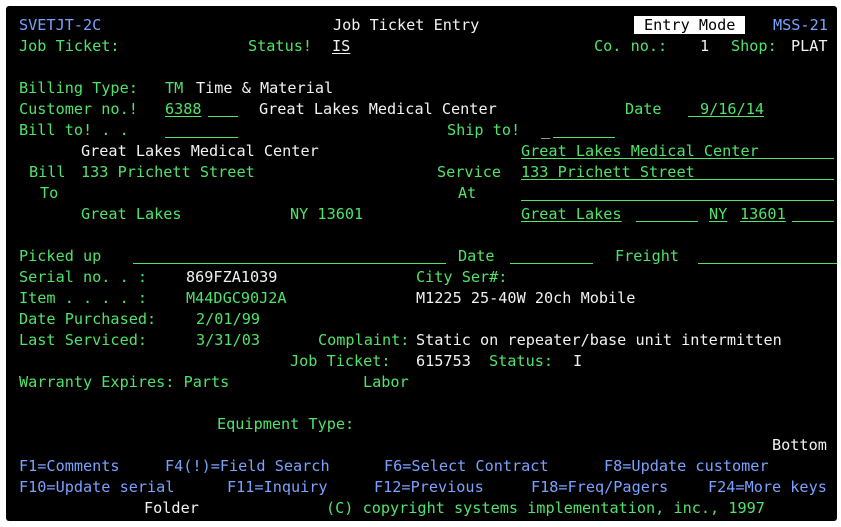 The height and width of the screenshot is (527, 841). I want to click on bill-name: Great Lakes Medical Center, so click(200, 151).